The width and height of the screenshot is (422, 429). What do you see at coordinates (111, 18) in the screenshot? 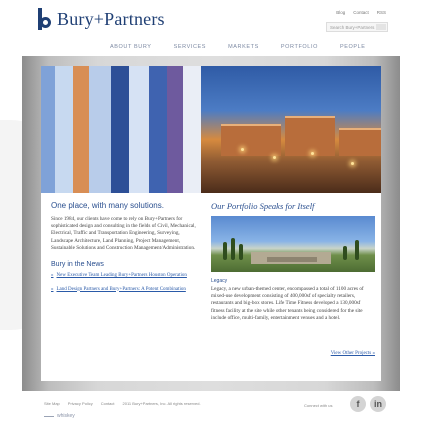
I see `brand-name: Bury+Partners` at bounding box center [111, 18].